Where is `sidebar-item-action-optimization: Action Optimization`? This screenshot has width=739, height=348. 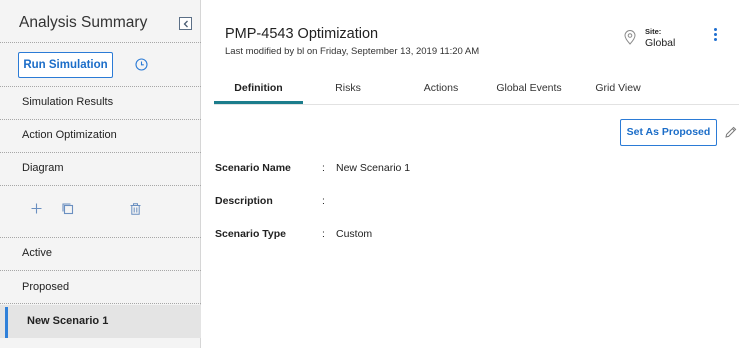
sidebar-item-action-optimization: Action Optimization is located at coordinates (100, 135).